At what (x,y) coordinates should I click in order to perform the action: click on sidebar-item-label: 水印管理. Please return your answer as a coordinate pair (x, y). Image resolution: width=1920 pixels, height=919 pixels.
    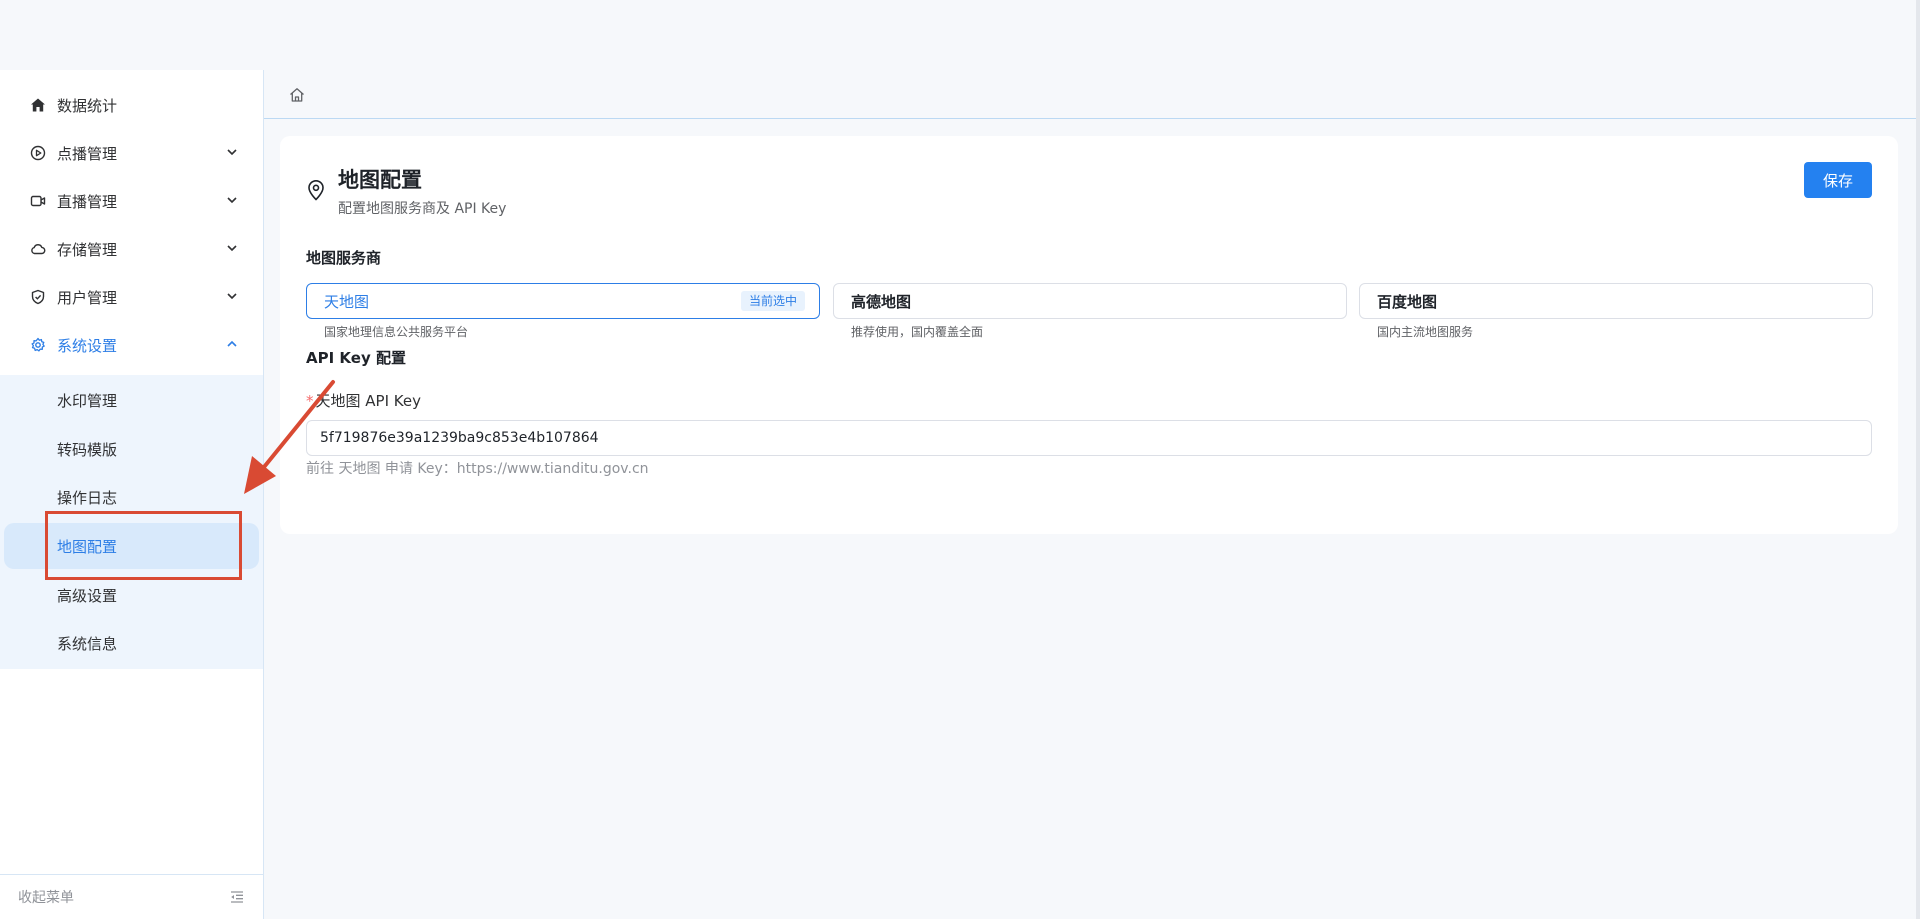
    Looking at the image, I should click on (87, 400).